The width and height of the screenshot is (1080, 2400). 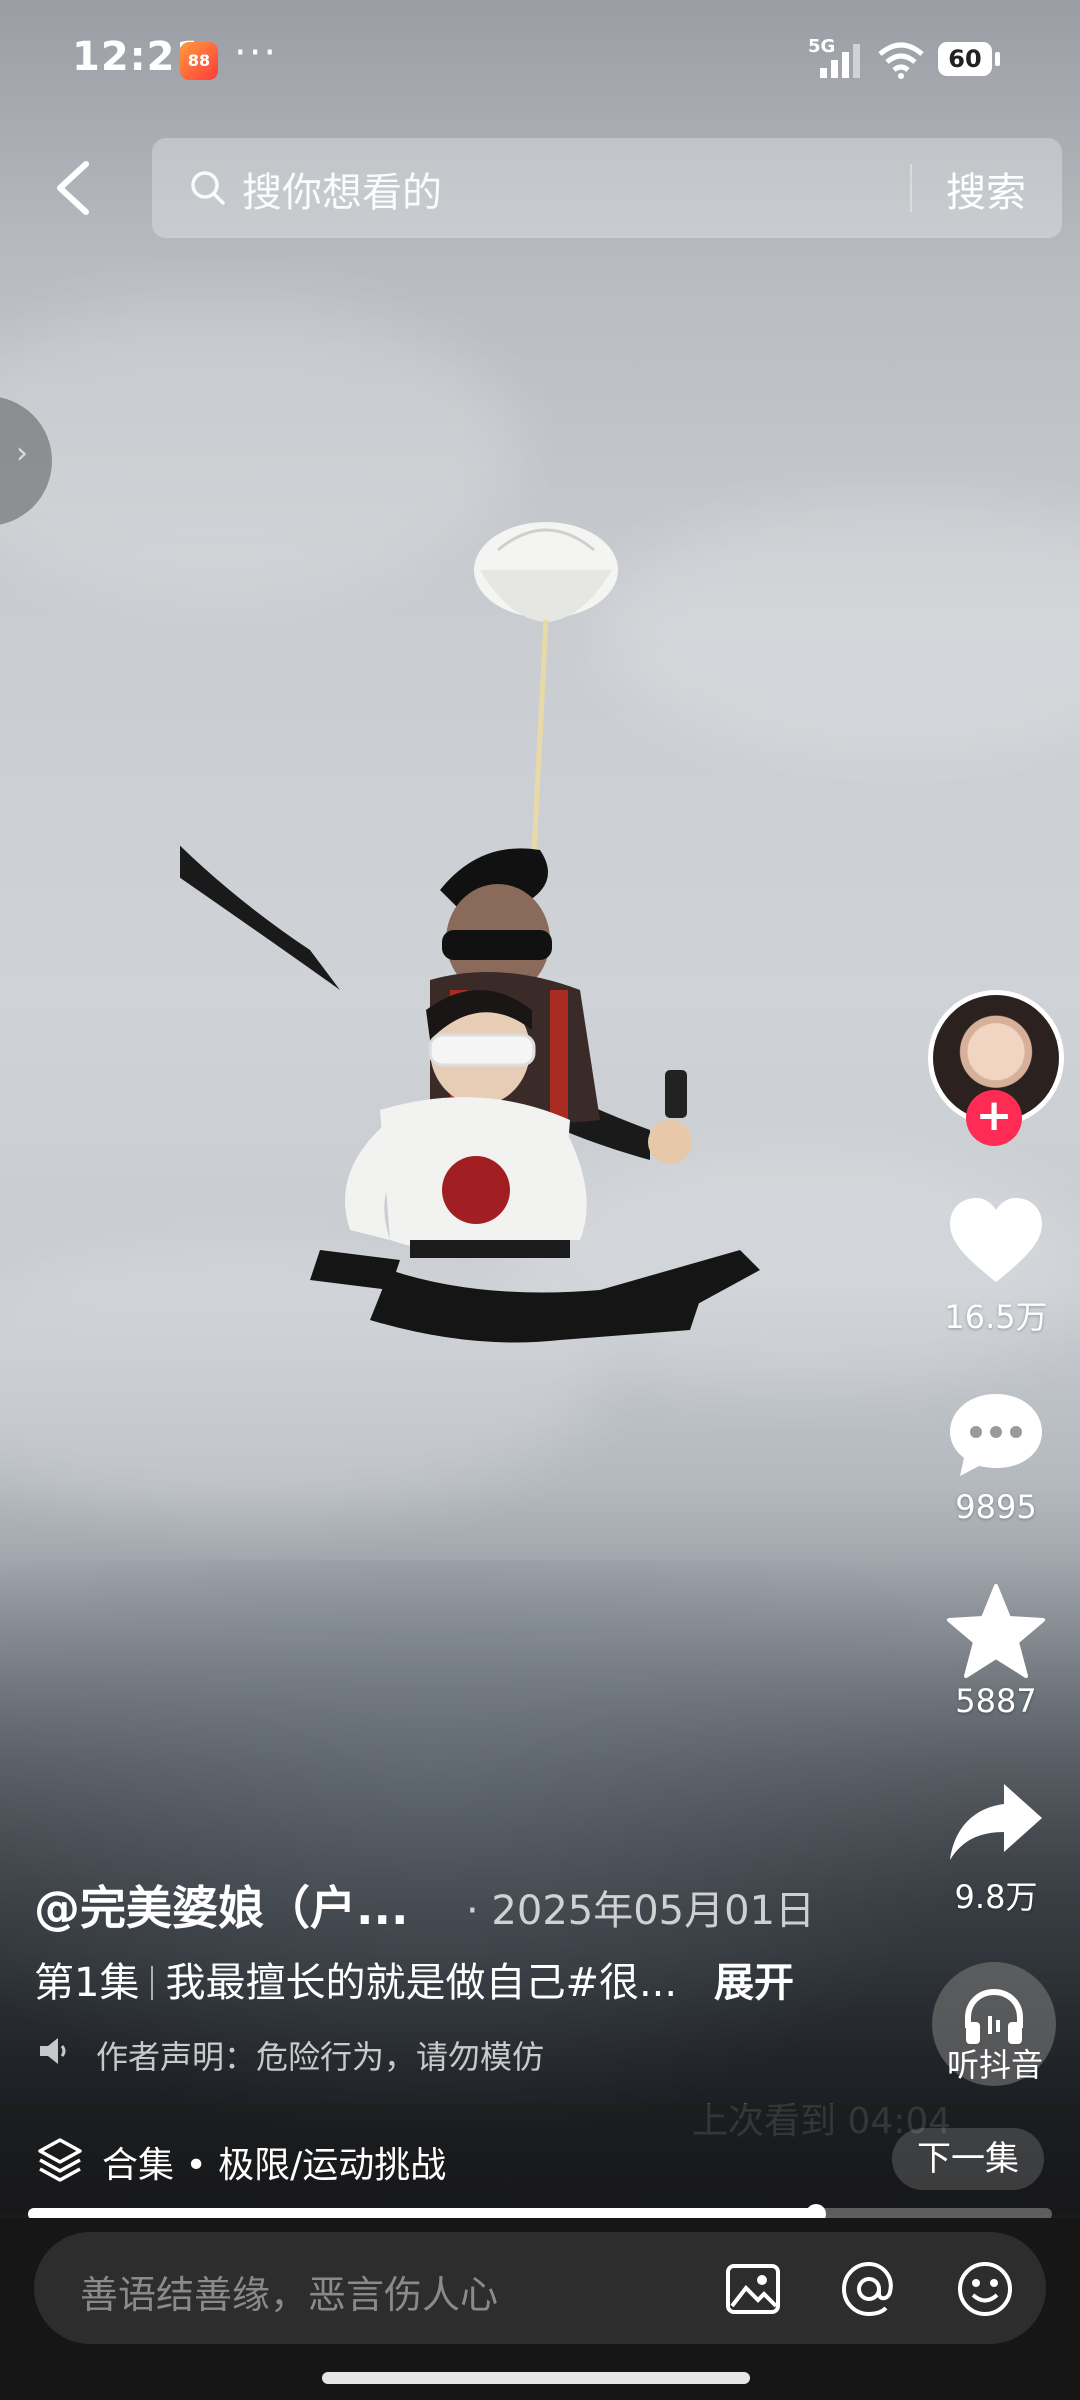 What do you see at coordinates (869, 2289) in the screenshot?
I see `mention-at-icon` at bounding box center [869, 2289].